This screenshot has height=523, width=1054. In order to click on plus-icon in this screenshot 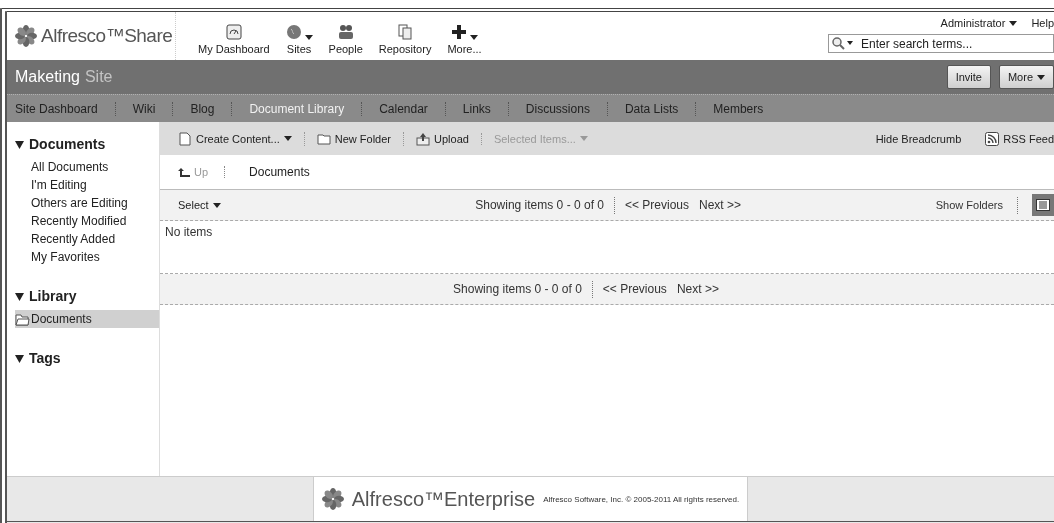, I will do `click(459, 32)`.